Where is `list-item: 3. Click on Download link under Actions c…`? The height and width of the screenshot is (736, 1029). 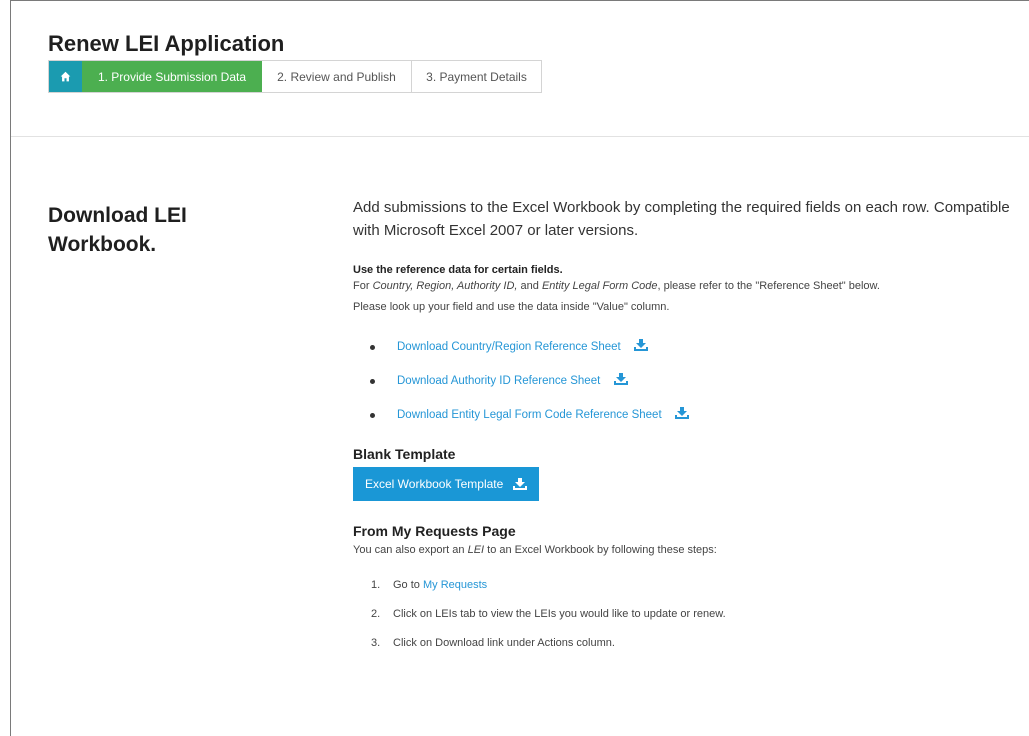 list-item: 3. Click on Download link under Actions c… is located at coordinates (493, 643).